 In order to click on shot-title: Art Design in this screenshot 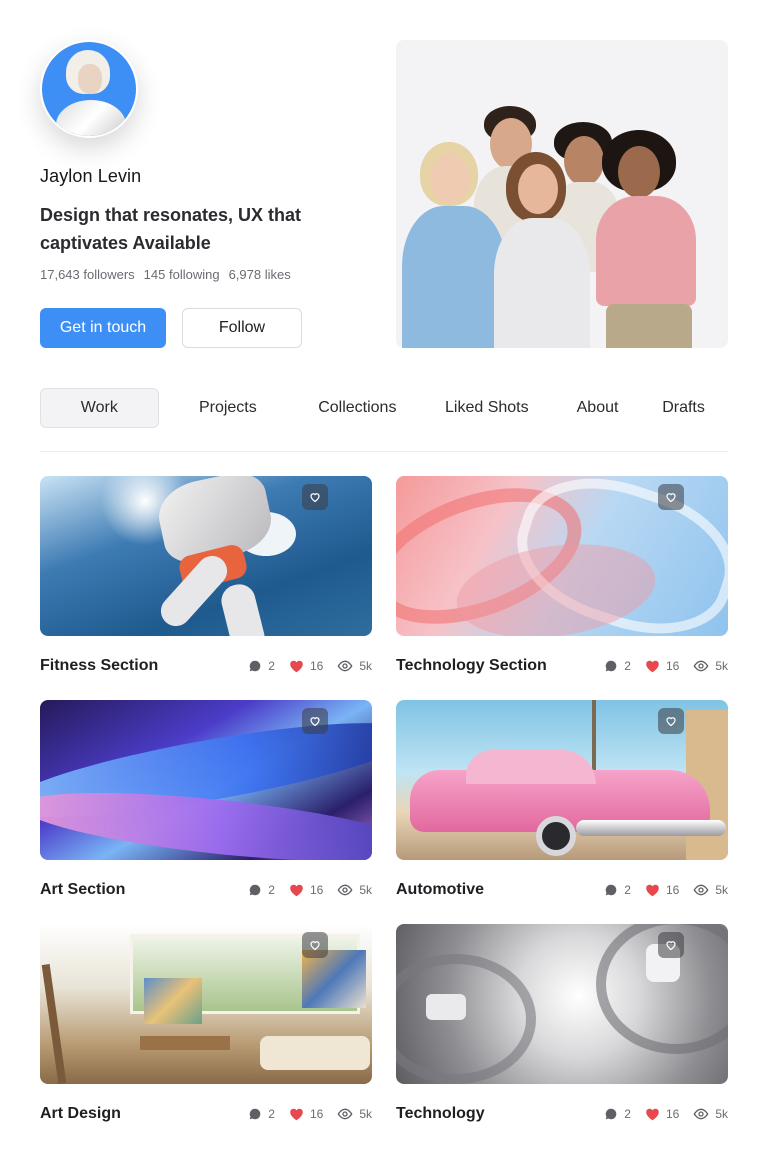, I will do `click(80, 1114)`.